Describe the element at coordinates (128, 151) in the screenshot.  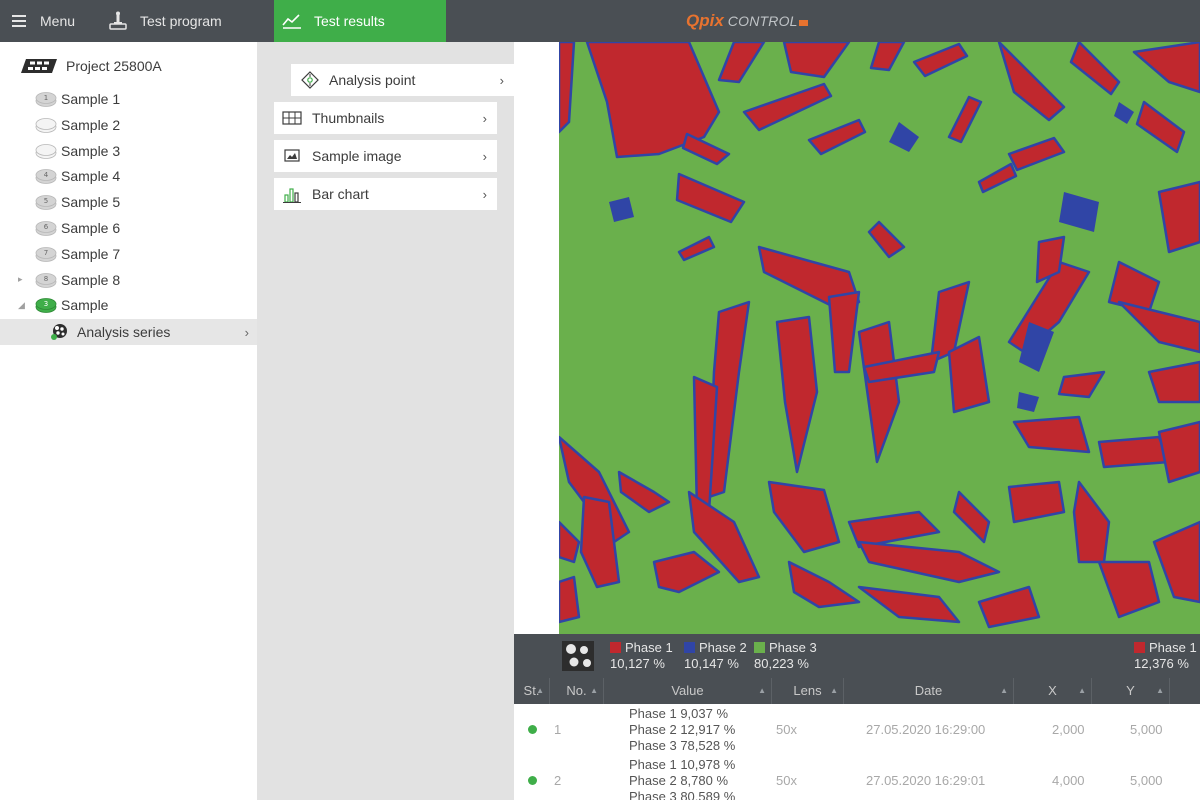
I see `sidebar-item-sample: Sample 3` at that location.